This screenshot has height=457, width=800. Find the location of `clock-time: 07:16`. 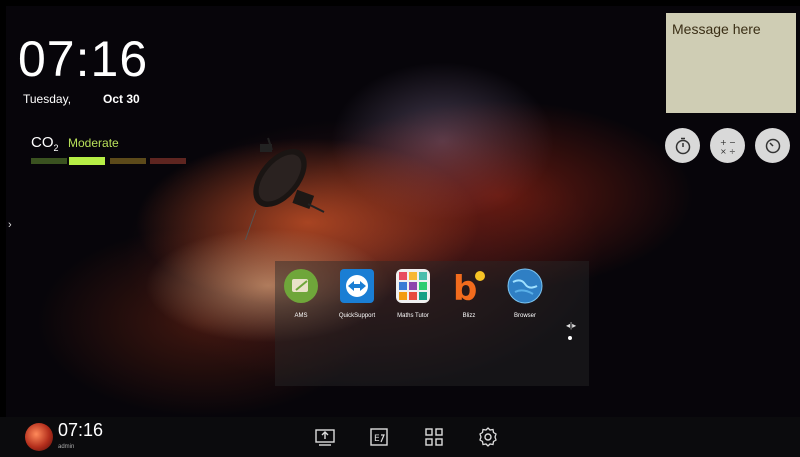

clock-time: 07:16 is located at coordinates (83, 59).